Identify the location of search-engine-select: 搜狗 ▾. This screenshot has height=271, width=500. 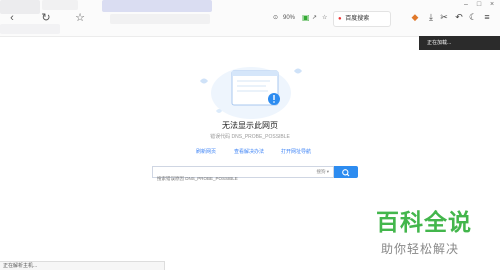
(322, 172).